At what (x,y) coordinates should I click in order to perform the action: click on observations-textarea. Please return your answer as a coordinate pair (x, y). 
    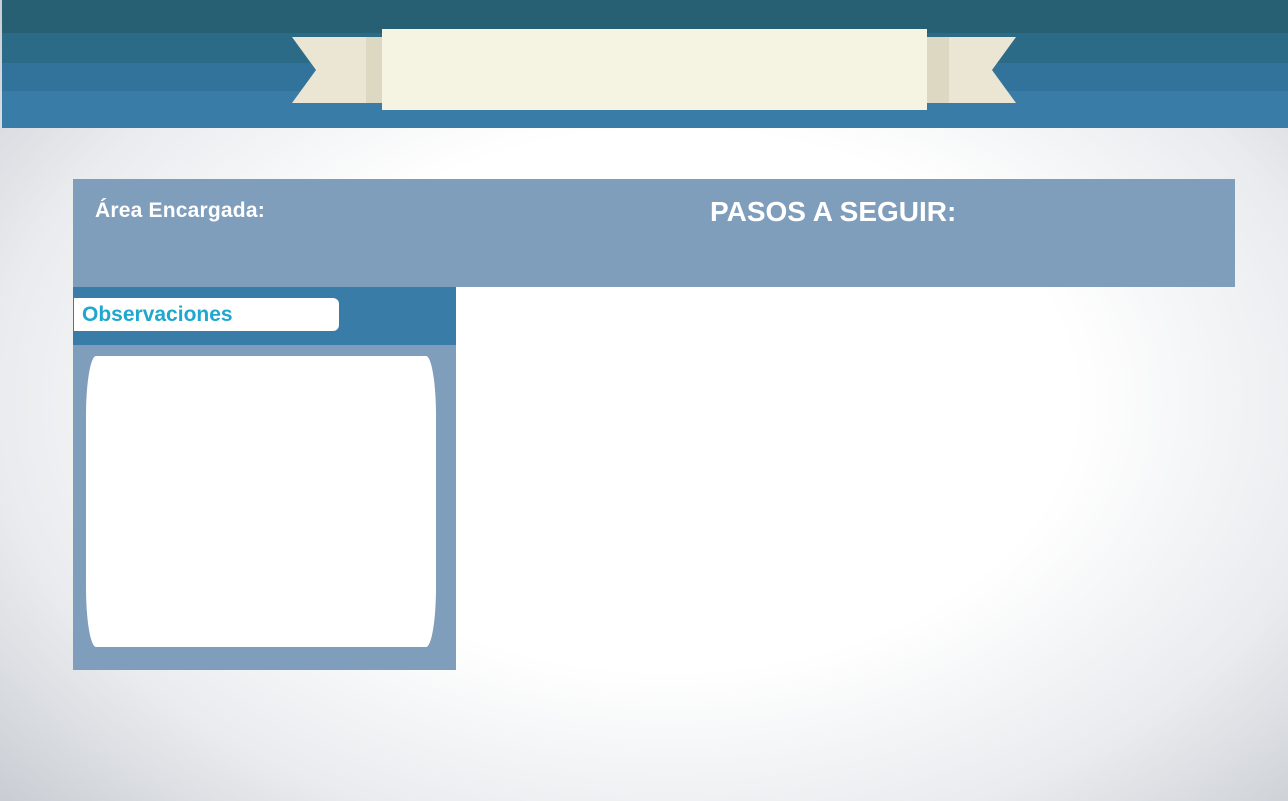
    Looking at the image, I should click on (261, 501).